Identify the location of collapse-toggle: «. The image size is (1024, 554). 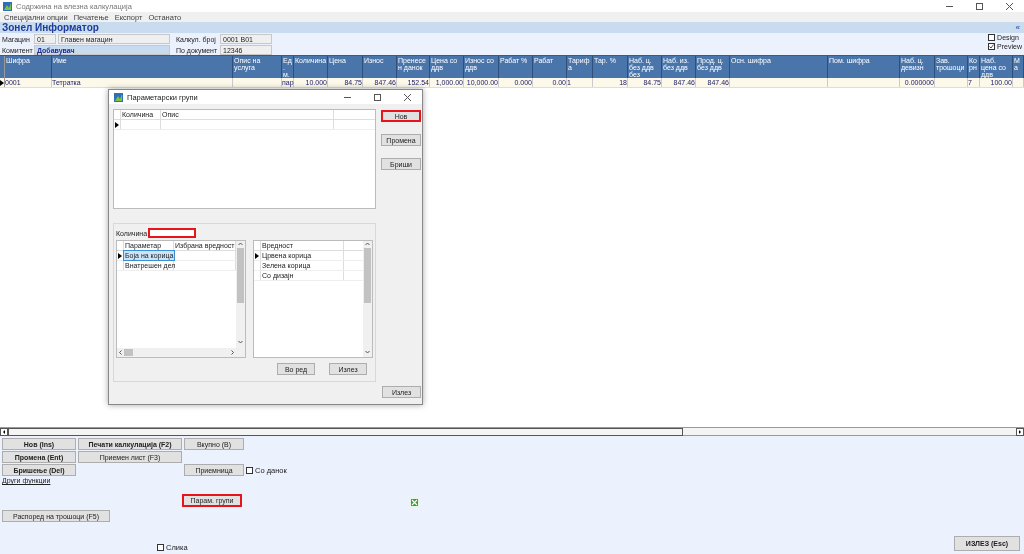
(1017, 27).